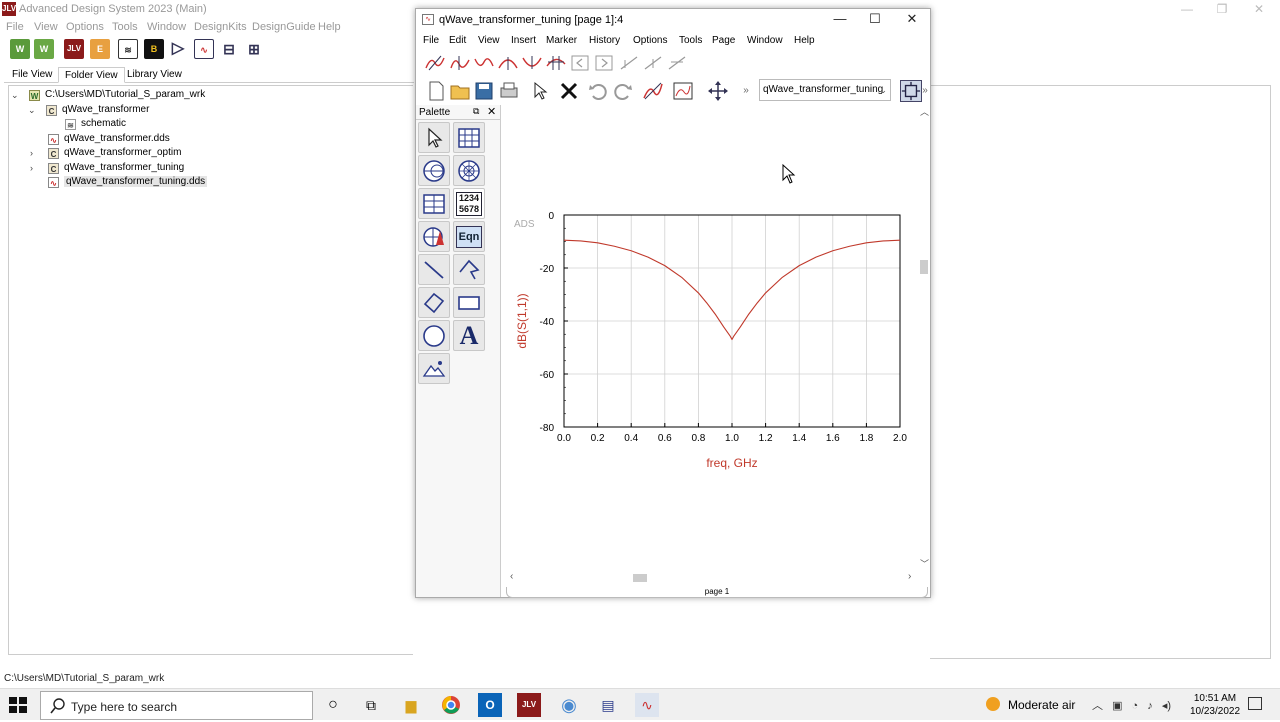 Image resolution: width=1280 pixels, height=722 pixels. What do you see at coordinates (1135, 706) in the screenshot?
I see `tray-network-icon: ◔` at bounding box center [1135, 706].